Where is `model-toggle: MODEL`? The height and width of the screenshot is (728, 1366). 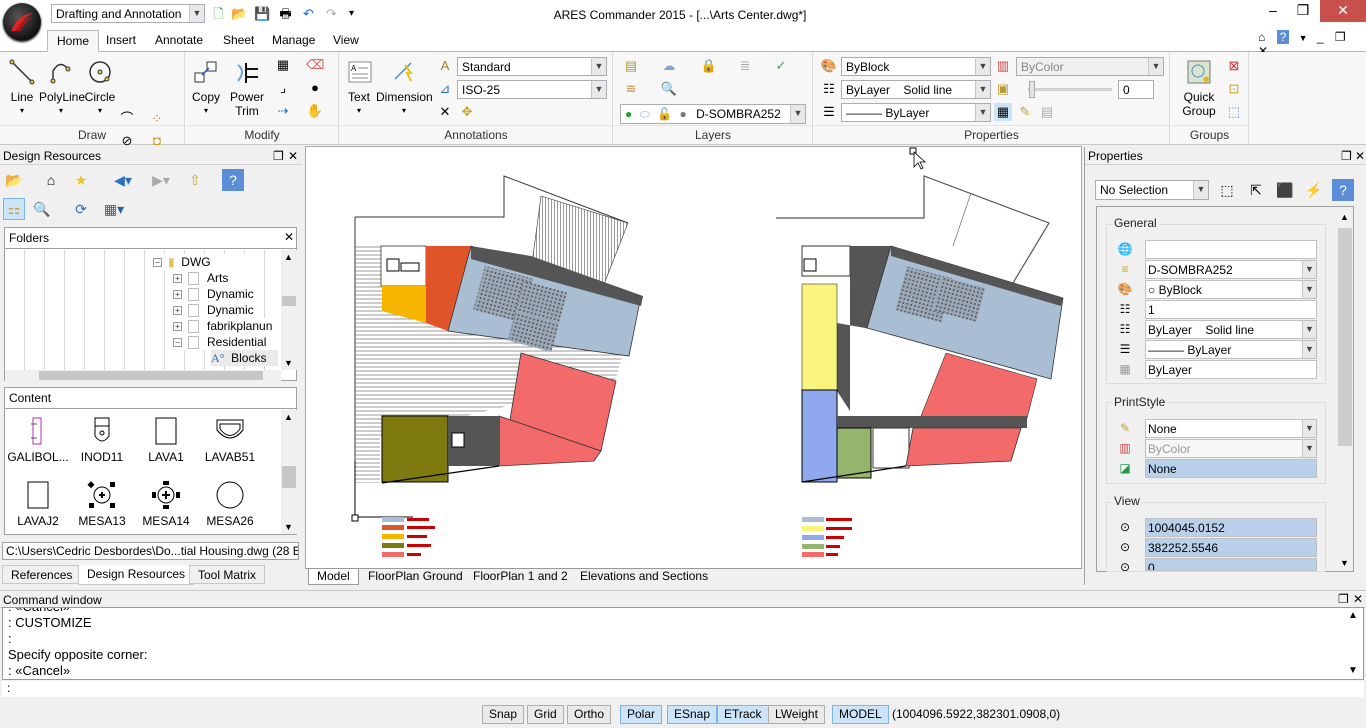
model-toggle: MODEL is located at coordinates (860, 714).